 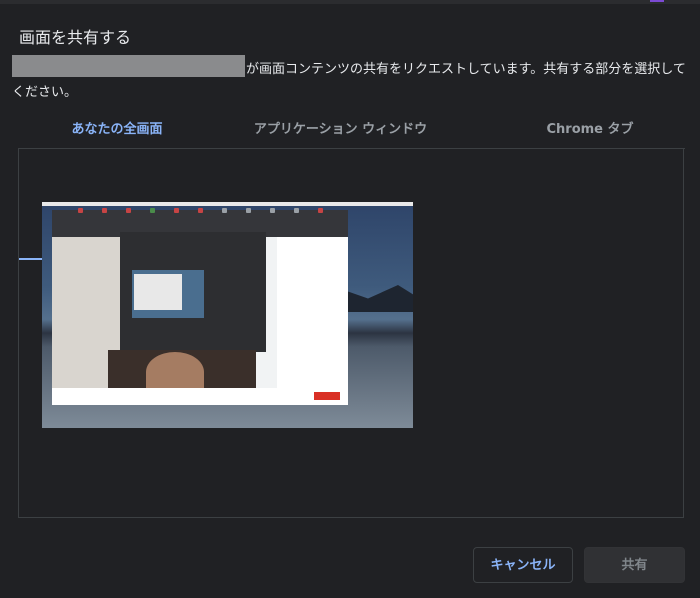 What do you see at coordinates (590, 130) in the screenshot?
I see `tab-chrome-tab: Chrome タブ` at bounding box center [590, 130].